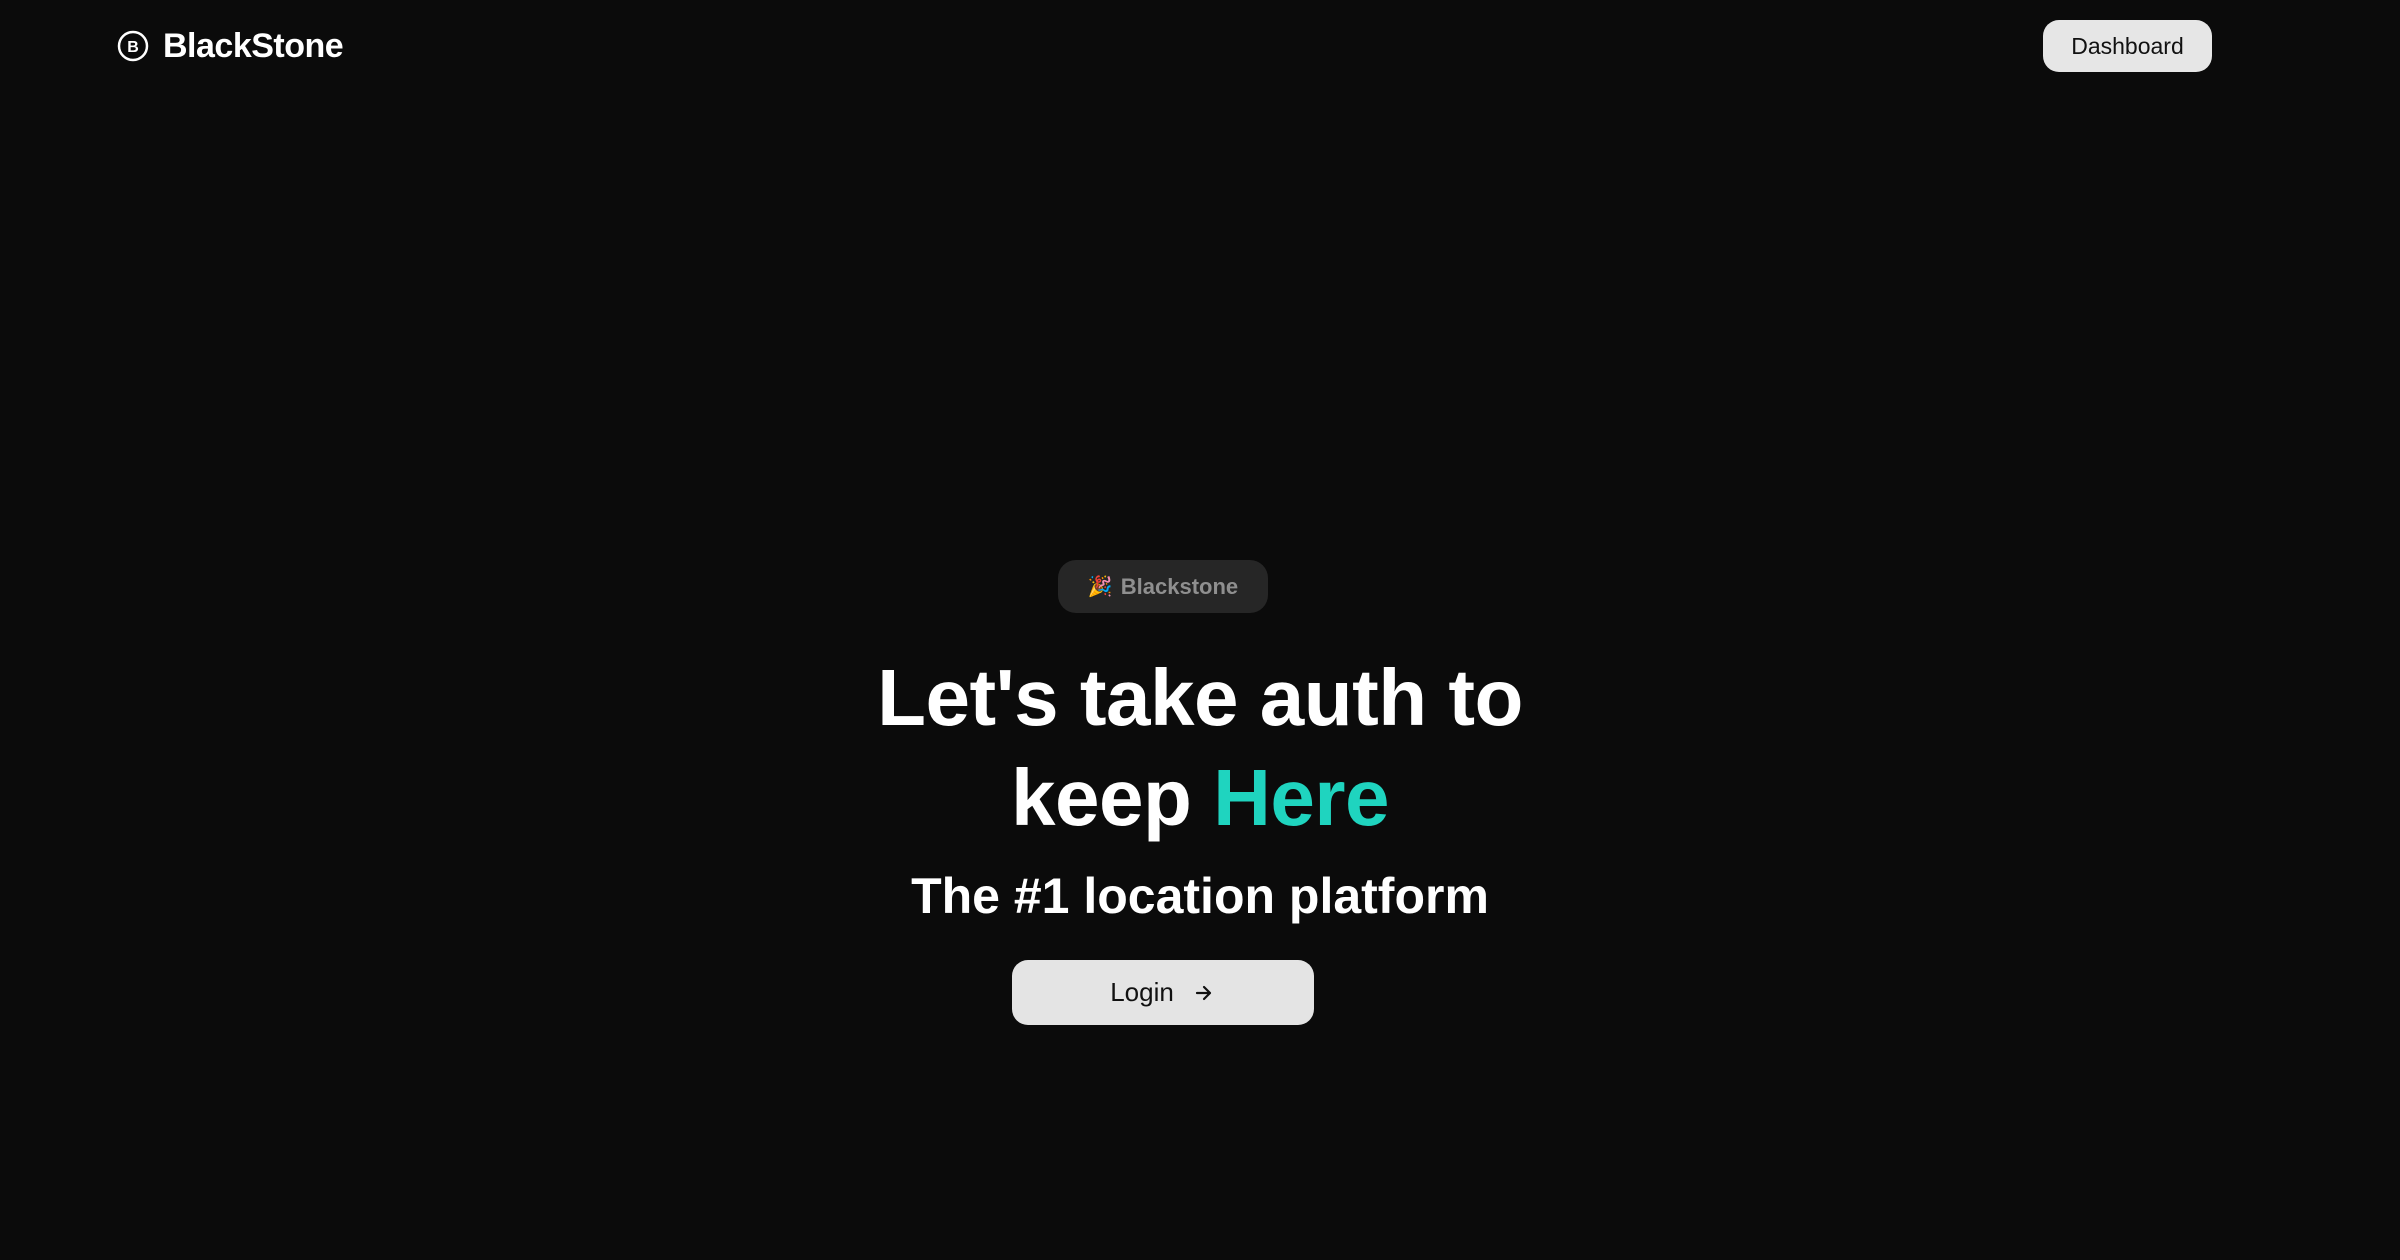  Describe the element at coordinates (1200, 896) in the screenshot. I see `hero-subheadline: The #1 location platform` at that location.